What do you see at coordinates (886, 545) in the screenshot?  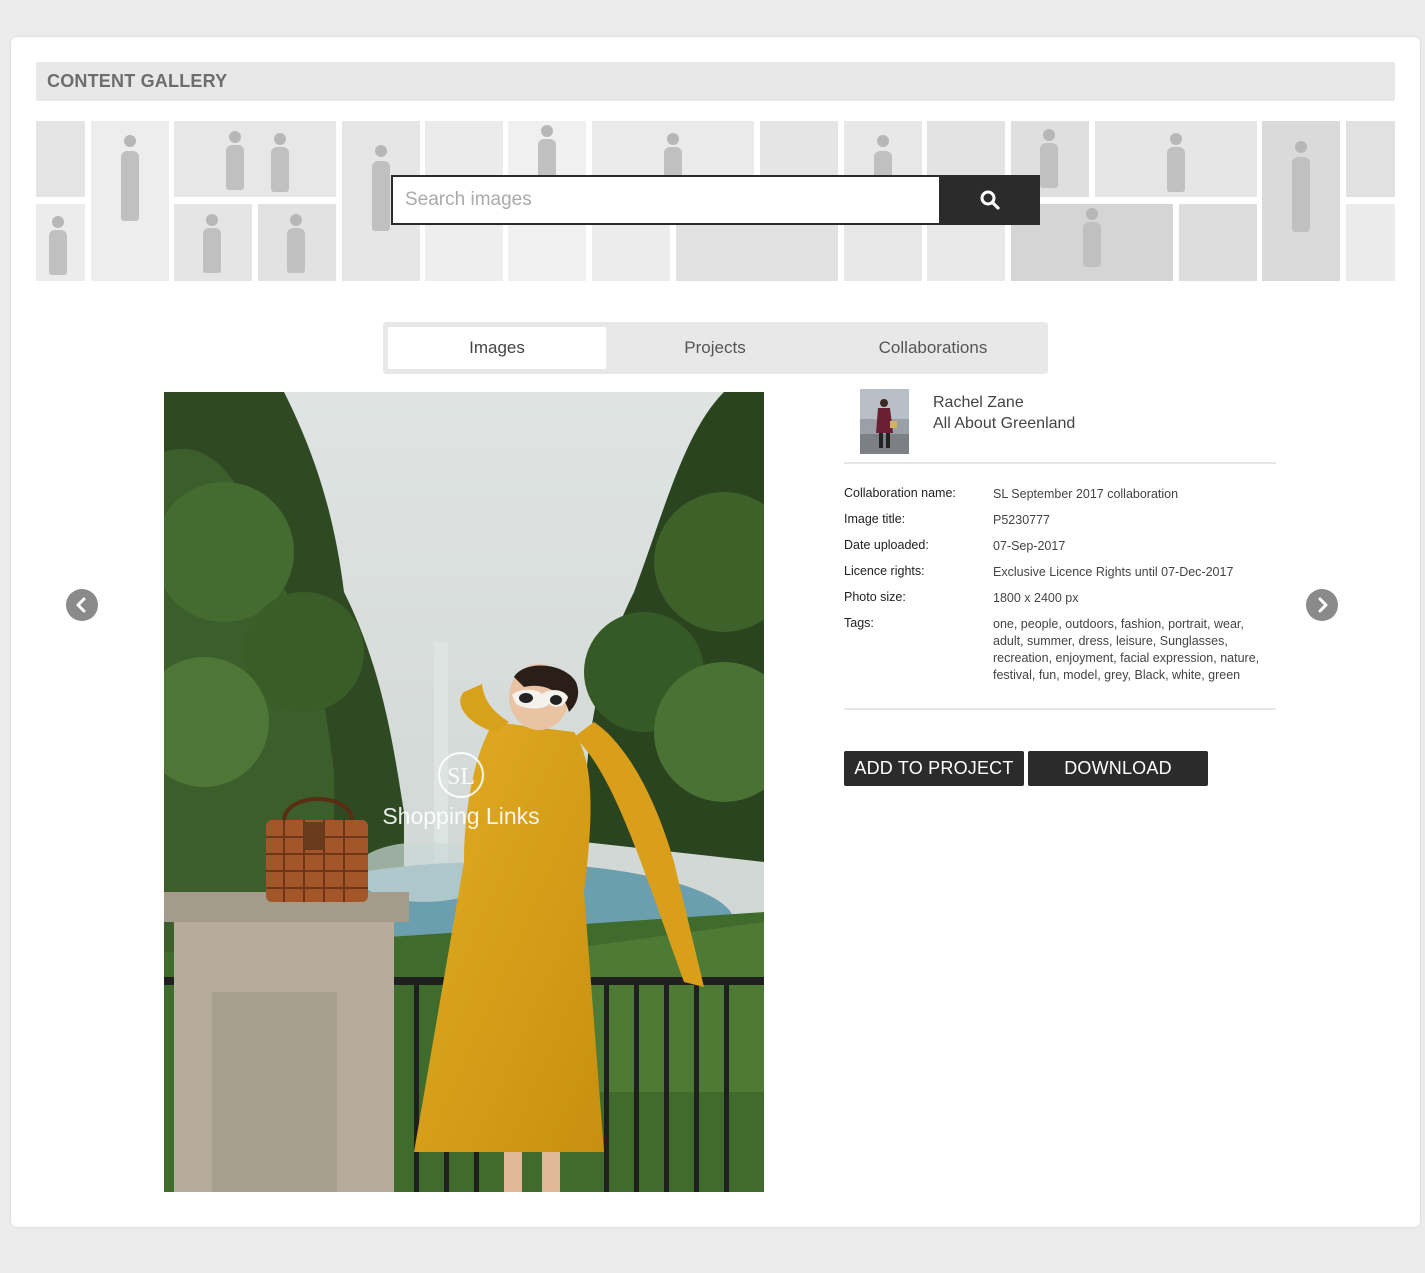 I see `detail-label: Date uploaded:` at bounding box center [886, 545].